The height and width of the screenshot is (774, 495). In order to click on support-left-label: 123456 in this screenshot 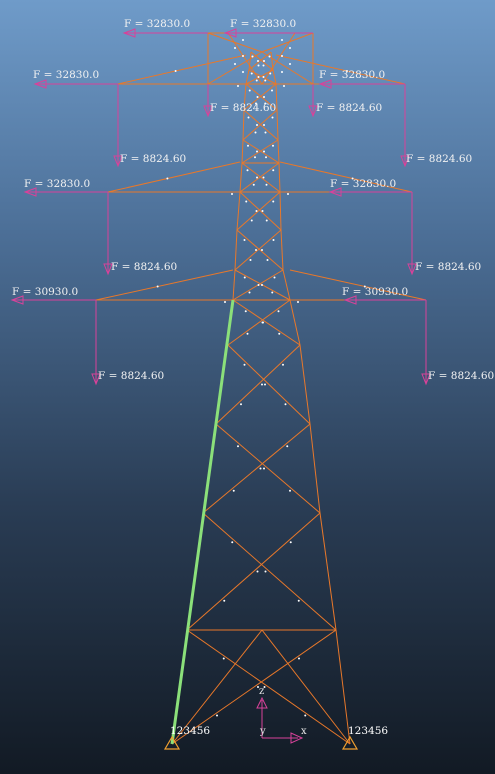, I will do `click(190, 731)`.